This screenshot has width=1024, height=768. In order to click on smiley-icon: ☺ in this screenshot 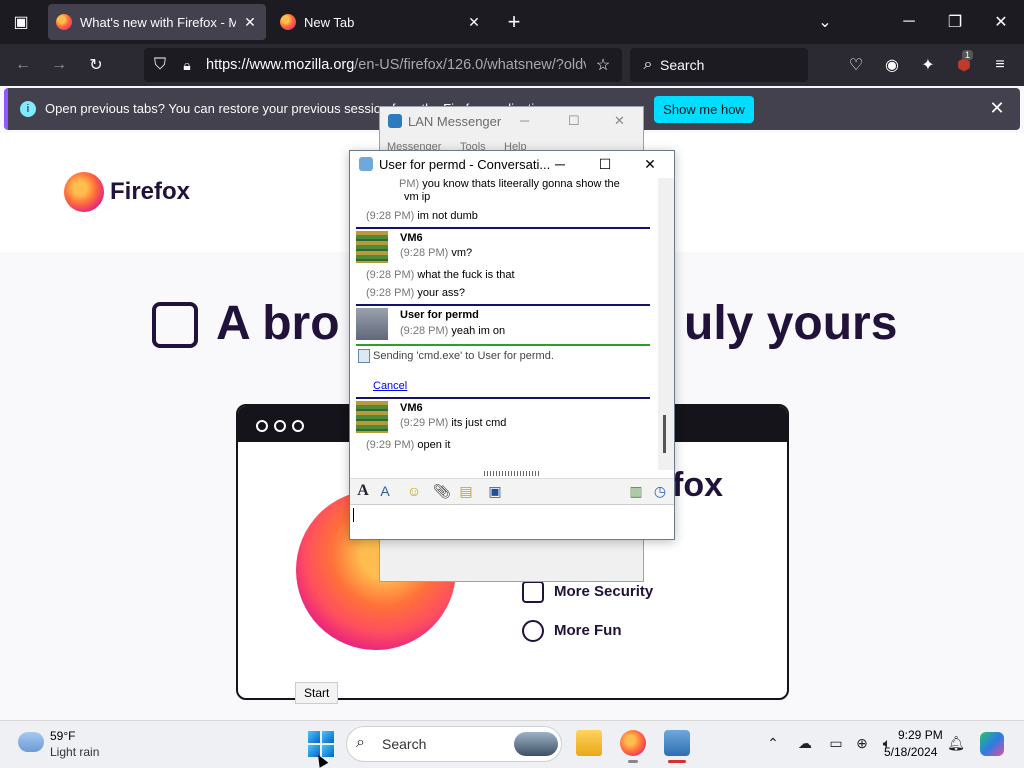, I will do `click(414, 491)`.